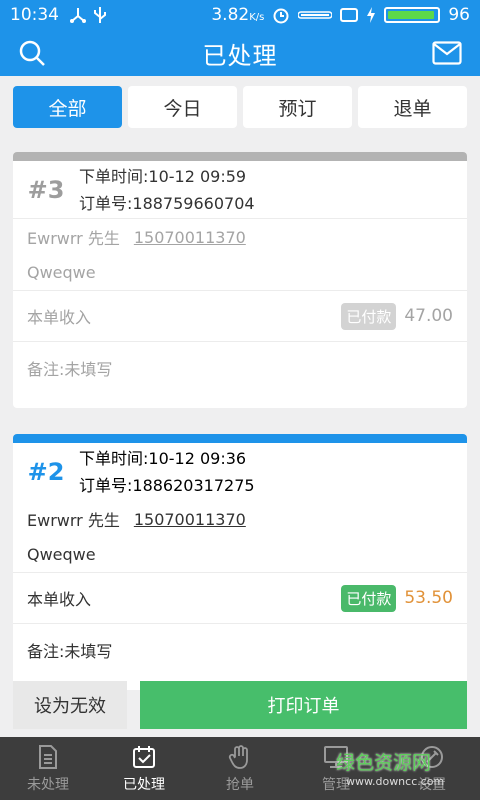 This screenshot has width=480, height=800. Describe the element at coordinates (281, 16) in the screenshot. I see `alarm-icon` at that location.